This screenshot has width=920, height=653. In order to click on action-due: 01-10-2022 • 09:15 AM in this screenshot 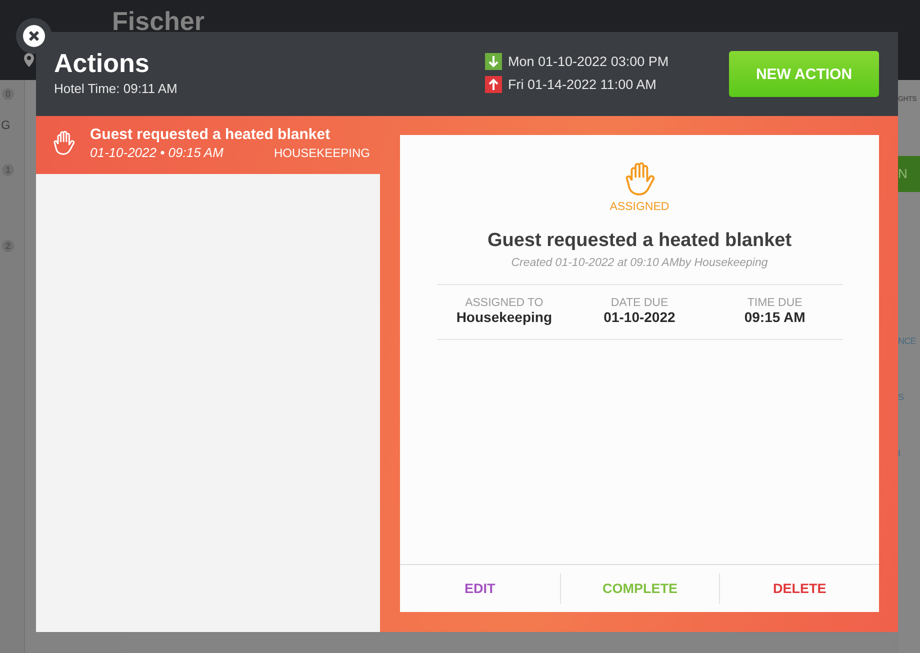, I will do `click(157, 152)`.